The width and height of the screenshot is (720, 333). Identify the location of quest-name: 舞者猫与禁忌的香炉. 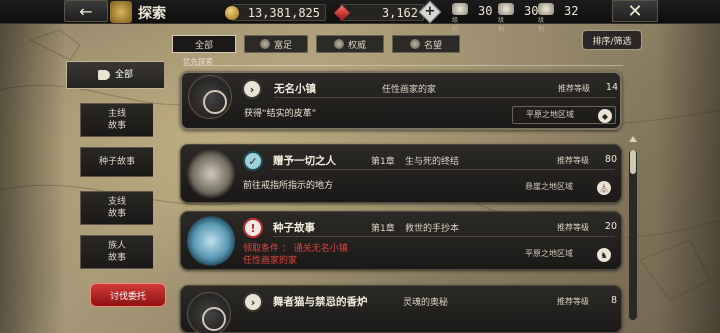
(320, 302).